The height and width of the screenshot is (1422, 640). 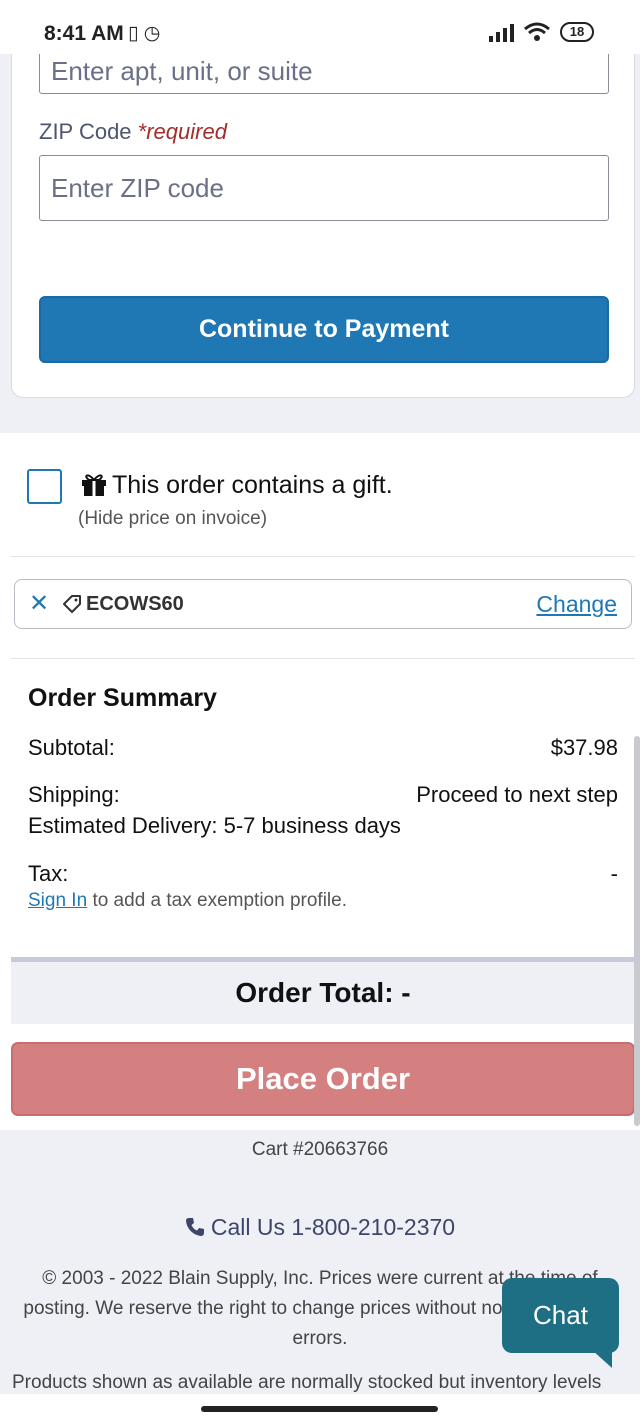 I want to click on promo-code: ECOWS60, so click(x=135, y=604).